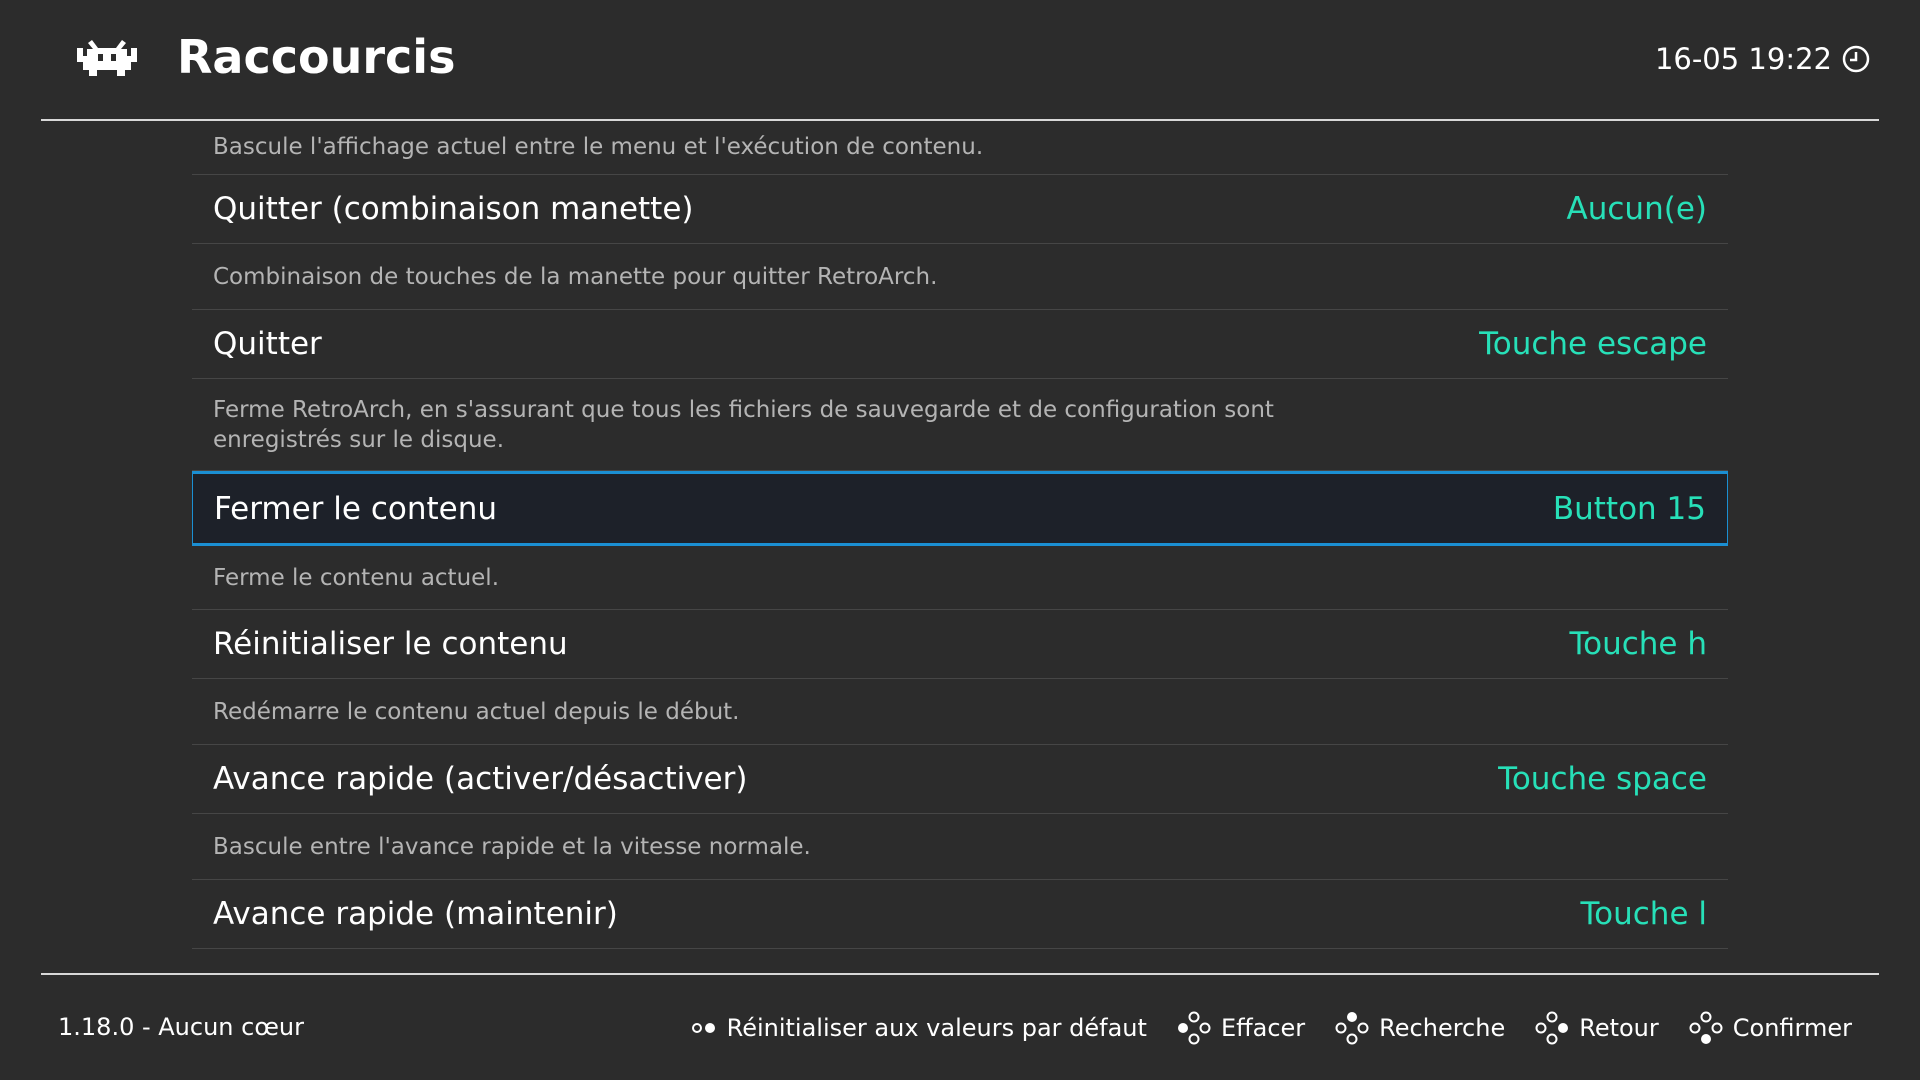 This screenshot has height=1080, width=1920. What do you see at coordinates (1629, 508) in the screenshot?
I see `item-value: Button 15` at bounding box center [1629, 508].